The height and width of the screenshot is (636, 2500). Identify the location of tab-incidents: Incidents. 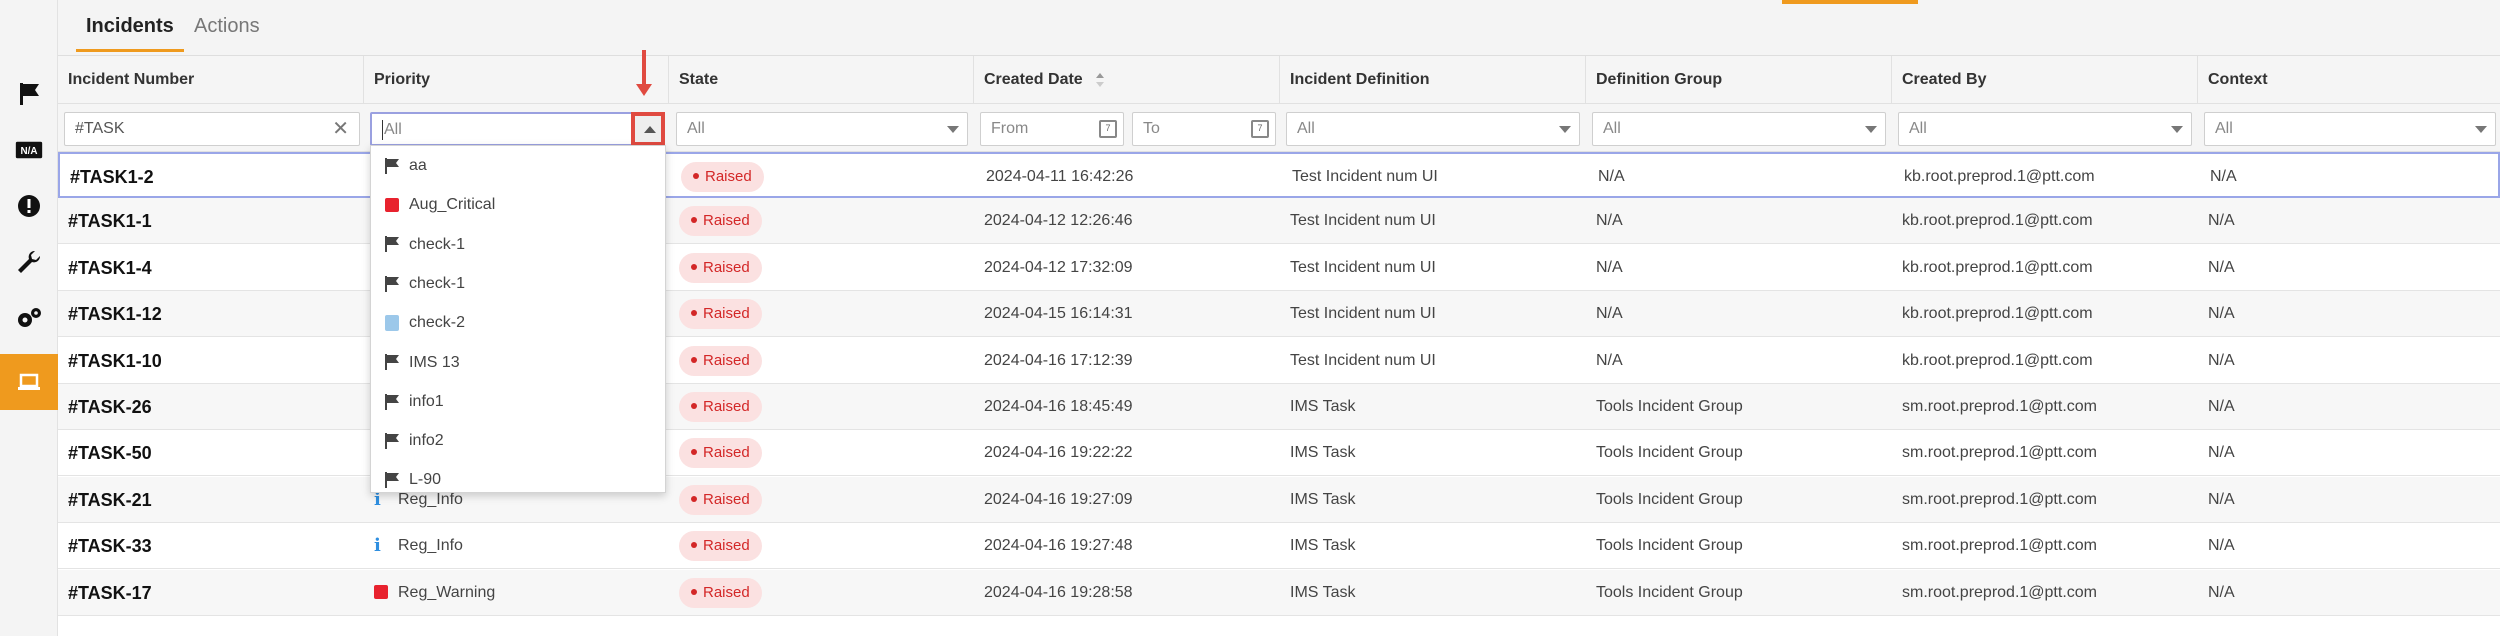
(130, 32).